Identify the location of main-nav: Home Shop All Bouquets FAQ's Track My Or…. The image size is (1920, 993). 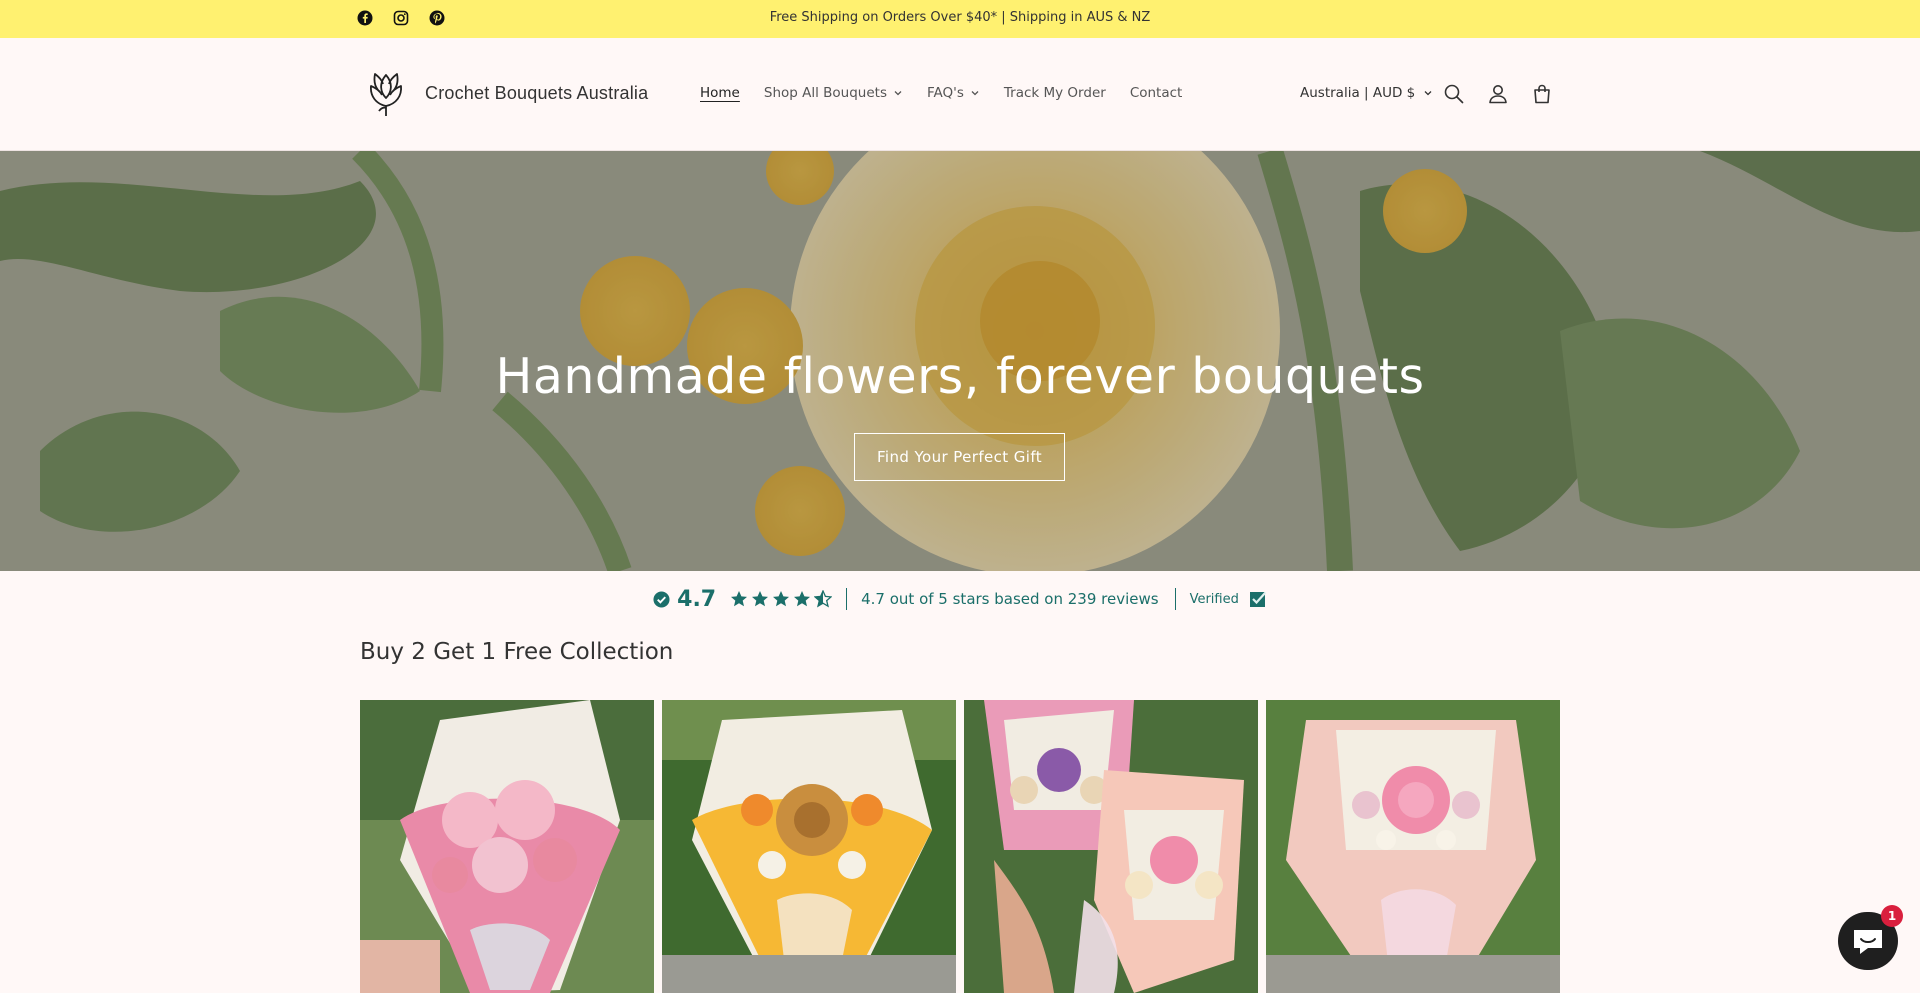
(941, 93).